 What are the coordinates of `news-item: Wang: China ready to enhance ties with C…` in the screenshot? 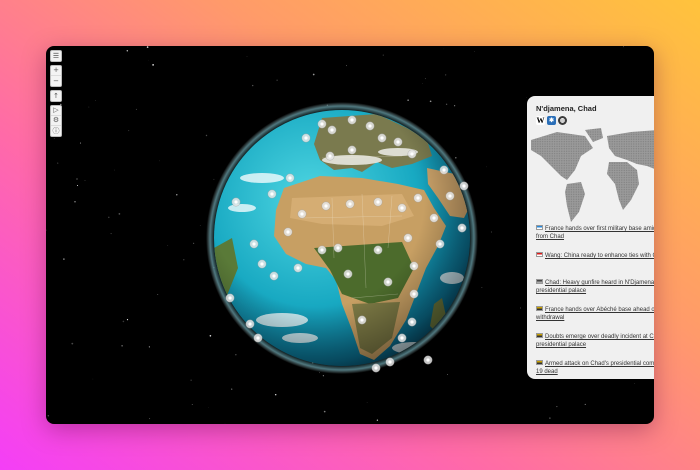 It's located at (595, 265).